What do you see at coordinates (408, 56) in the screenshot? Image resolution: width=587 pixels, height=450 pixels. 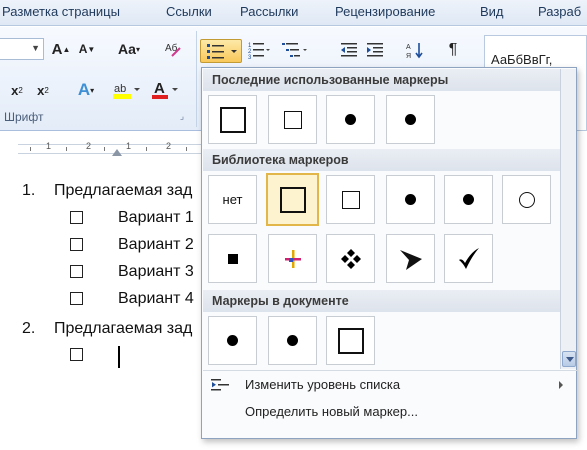 I see `svg-text: Я` at bounding box center [408, 56].